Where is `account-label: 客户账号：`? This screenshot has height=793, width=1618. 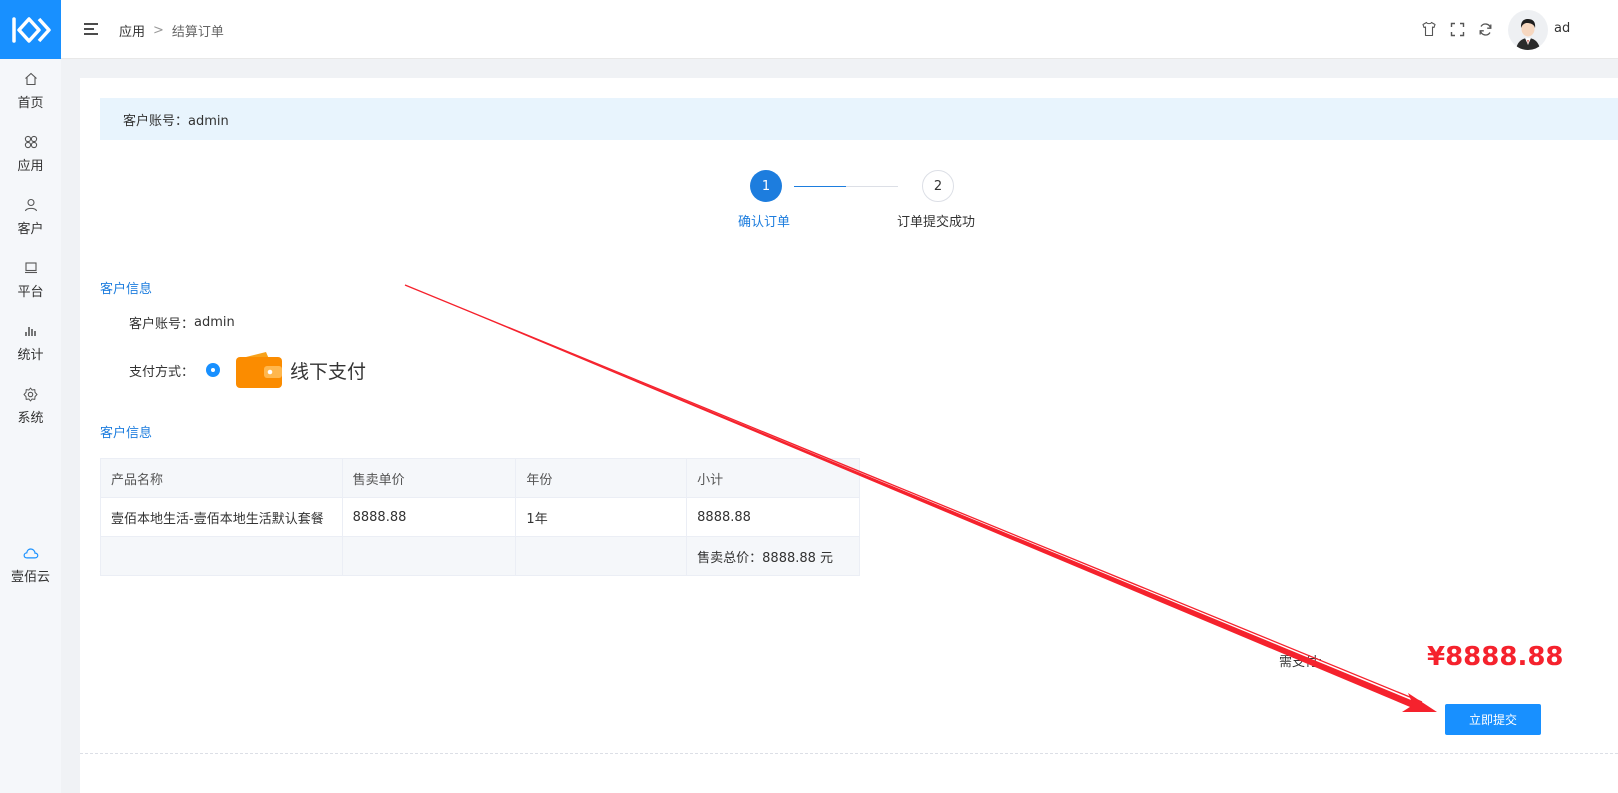 account-label: 客户账号： is located at coordinates (162, 324).